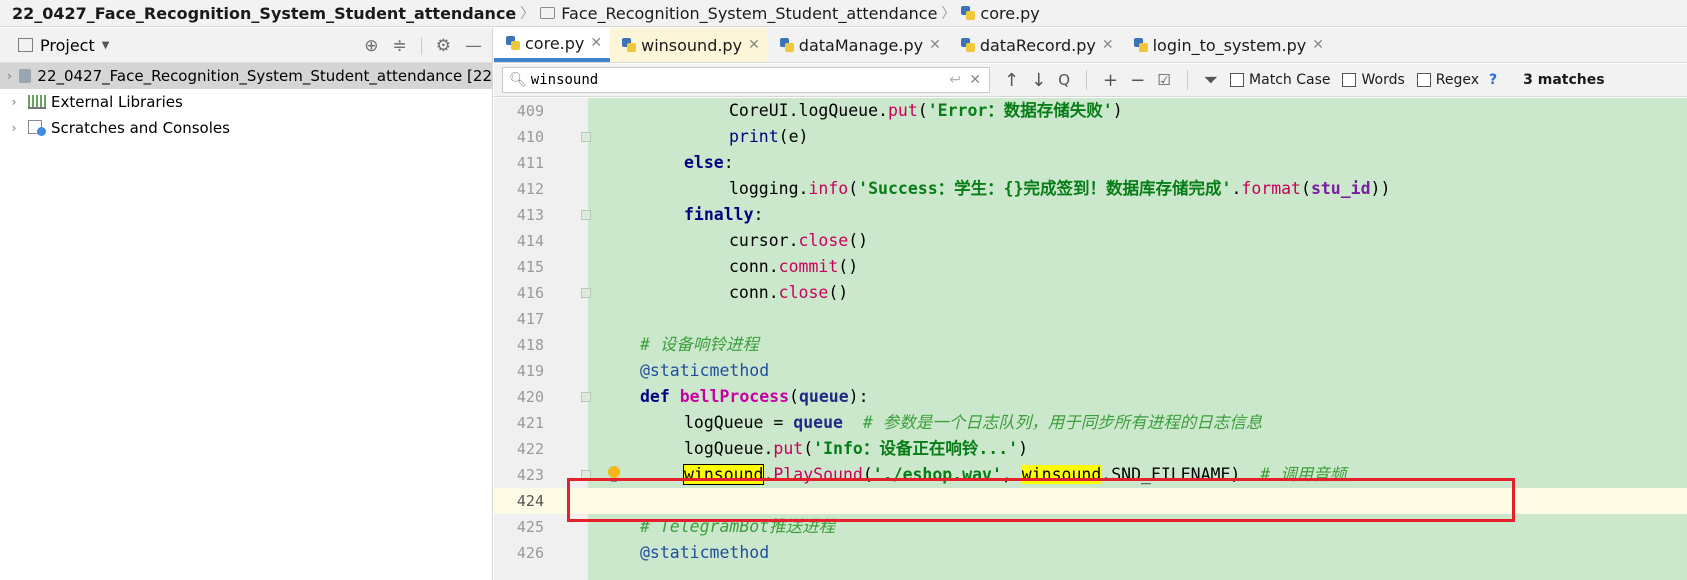 This screenshot has width=1687, height=580. I want to click on code-text: logQueue.put('Info：设备正在响铃...'), so click(856, 448).